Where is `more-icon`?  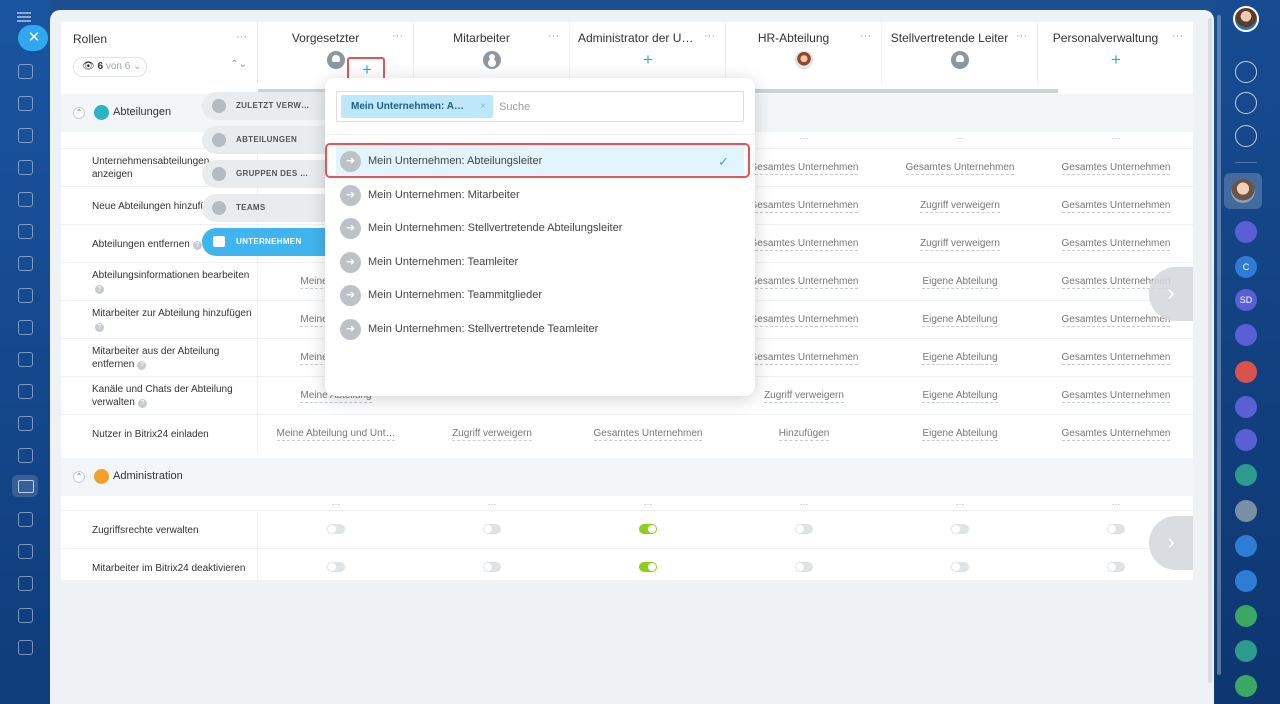
more-icon is located at coordinates (25, 647).